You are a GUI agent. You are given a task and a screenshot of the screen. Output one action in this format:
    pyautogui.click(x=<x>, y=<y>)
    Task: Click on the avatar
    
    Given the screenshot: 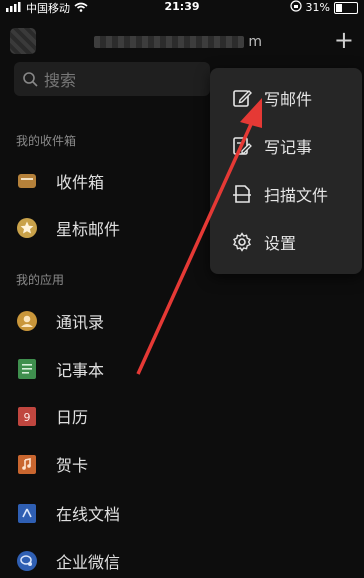 What is the action you would take?
    pyautogui.click(x=23, y=41)
    